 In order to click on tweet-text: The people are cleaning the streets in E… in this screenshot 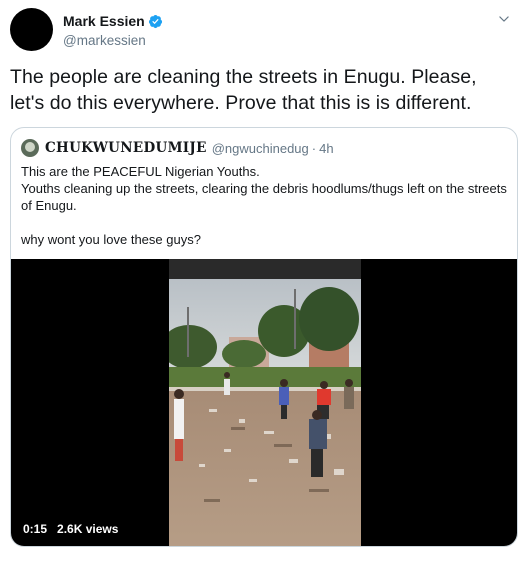, I will do `click(243, 90)`.